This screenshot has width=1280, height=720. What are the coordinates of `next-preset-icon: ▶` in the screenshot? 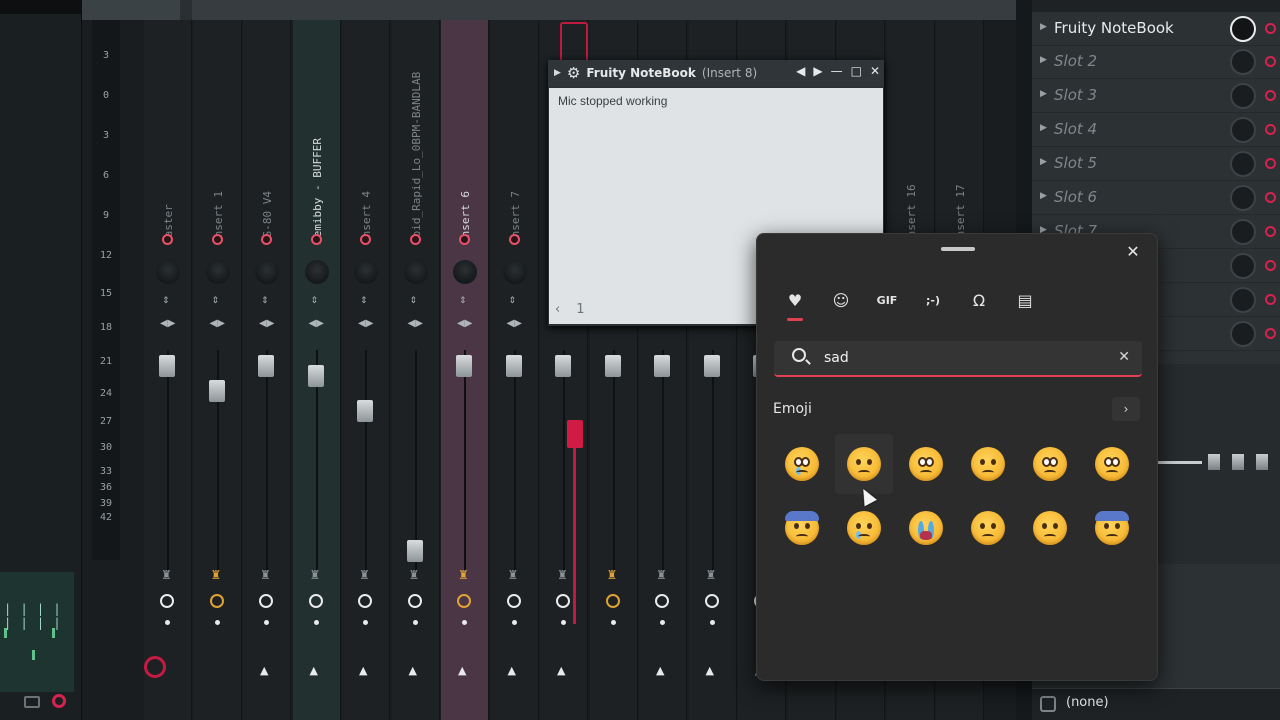 It's located at (817, 71).